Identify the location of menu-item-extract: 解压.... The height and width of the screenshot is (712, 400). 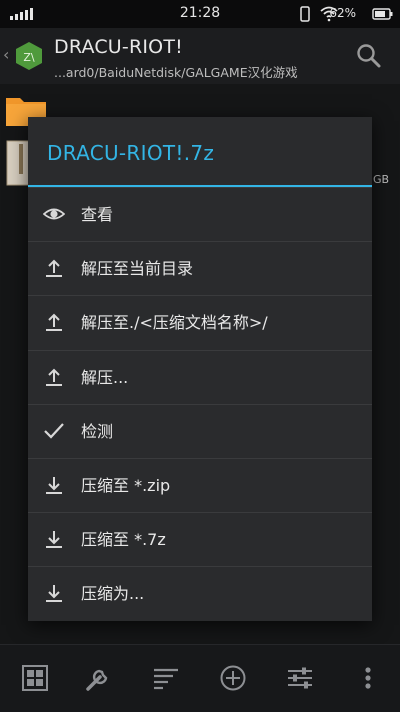
(200, 376).